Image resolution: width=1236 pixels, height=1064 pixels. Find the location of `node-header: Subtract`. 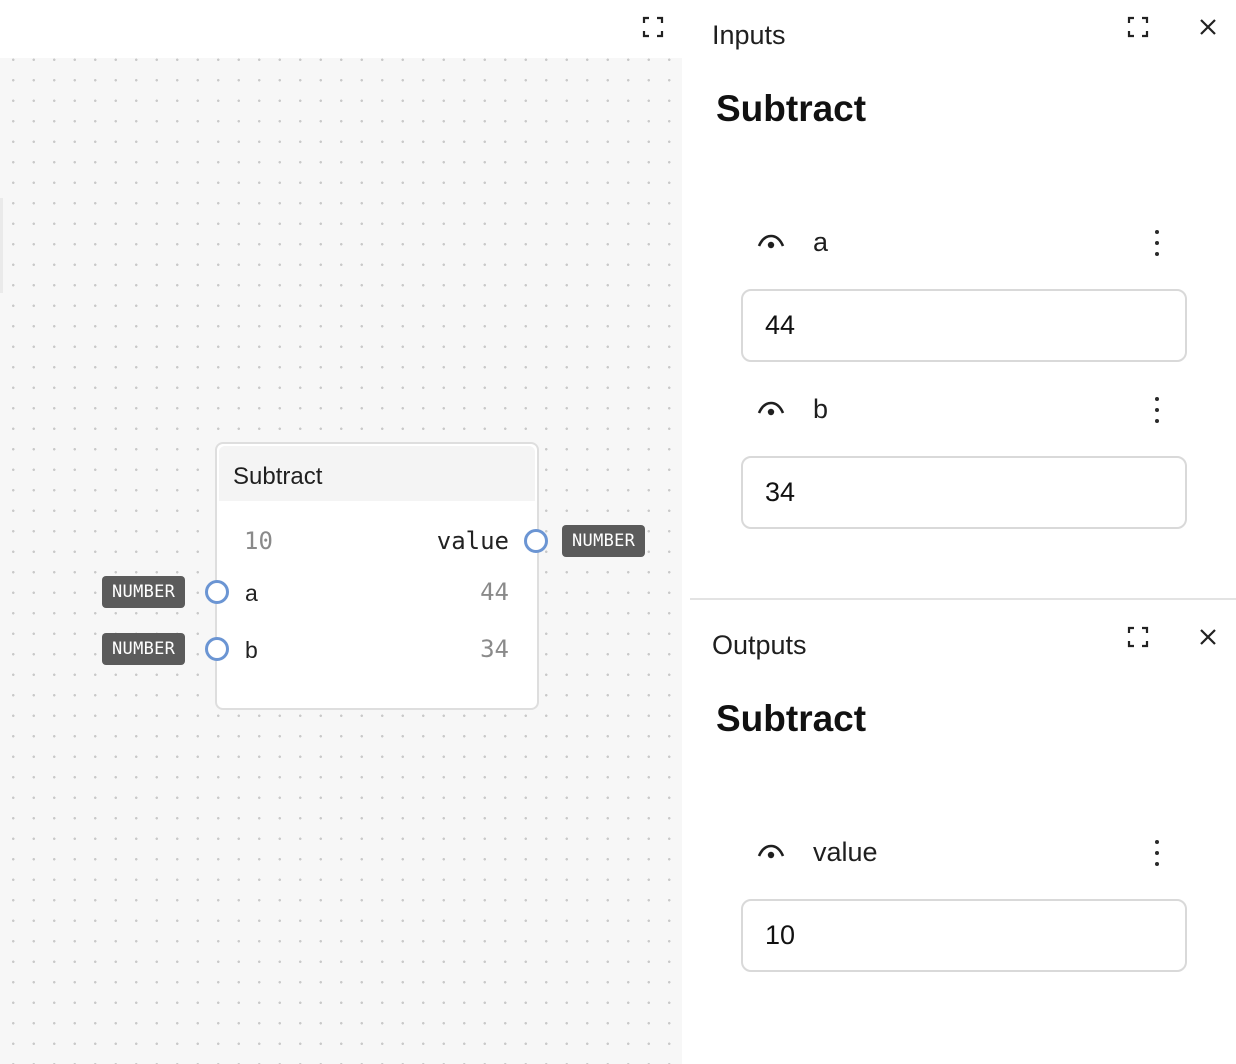

node-header: Subtract is located at coordinates (377, 473).